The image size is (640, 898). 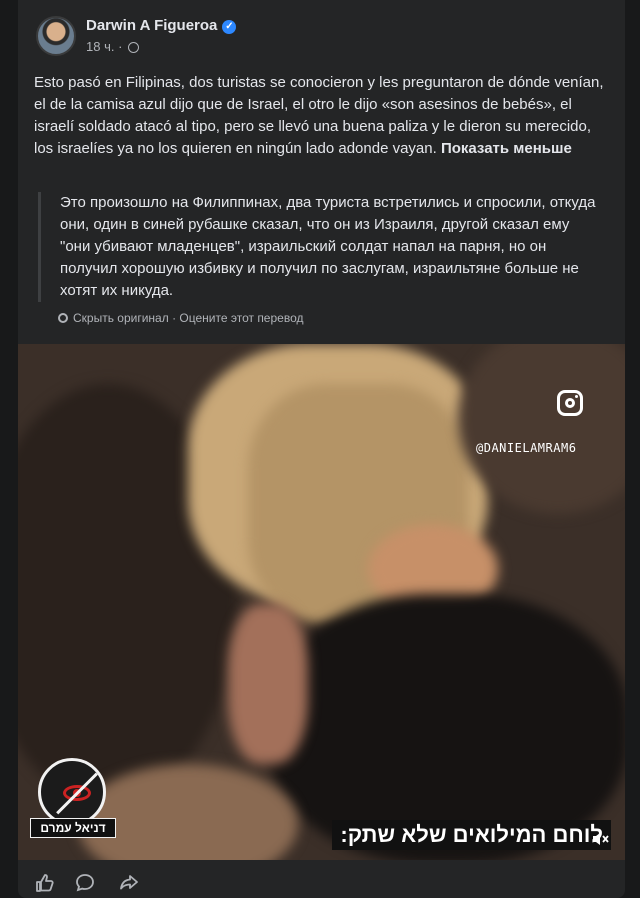 I want to click on post-actions, so click(x=321, y=880).